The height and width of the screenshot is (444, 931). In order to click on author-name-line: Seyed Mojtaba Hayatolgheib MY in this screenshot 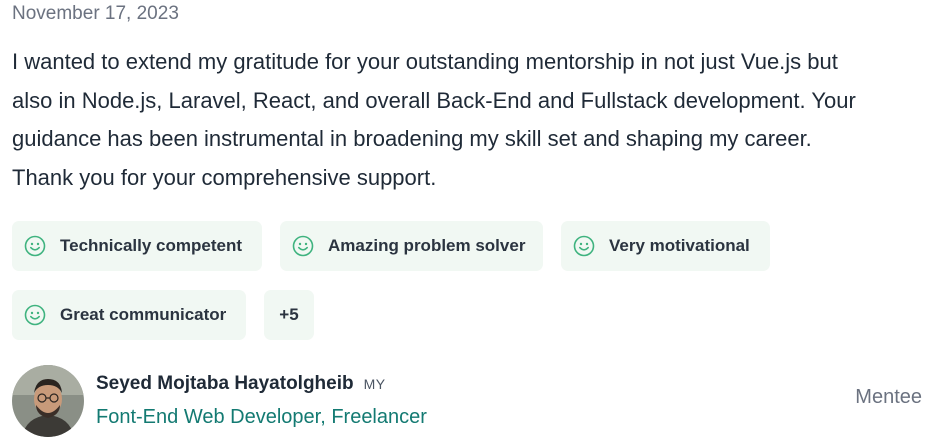, I will do `click(241, 384)`.